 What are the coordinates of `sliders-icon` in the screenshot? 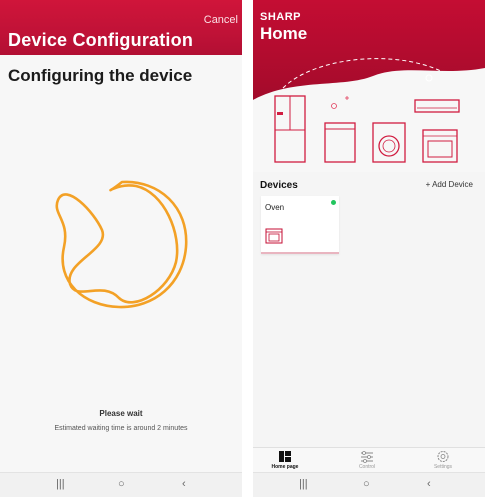 It's located at (367, 457).